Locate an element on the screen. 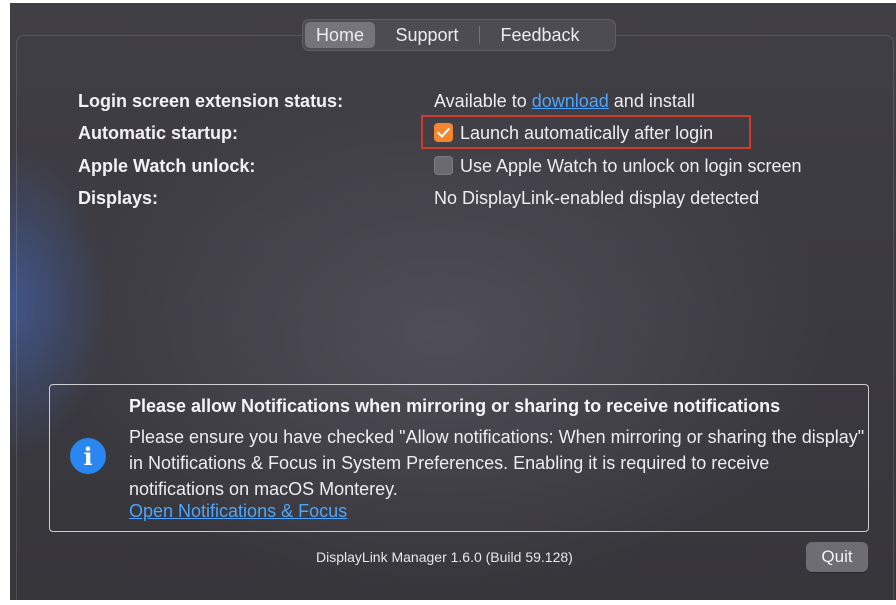  displays-label: Displays: is located at coordinates (118, 198).